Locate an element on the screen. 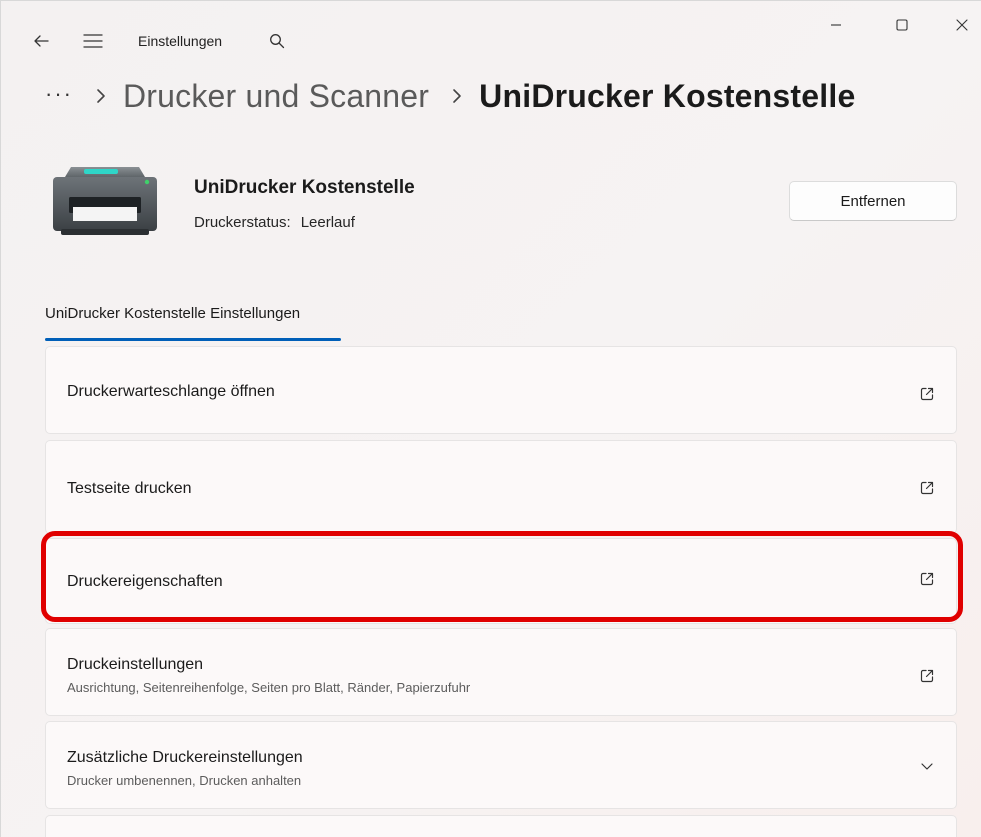 Image resolution: width=981 pixels, height=837 pixels. arrow-left-icon is located at coordinates (41, 41).